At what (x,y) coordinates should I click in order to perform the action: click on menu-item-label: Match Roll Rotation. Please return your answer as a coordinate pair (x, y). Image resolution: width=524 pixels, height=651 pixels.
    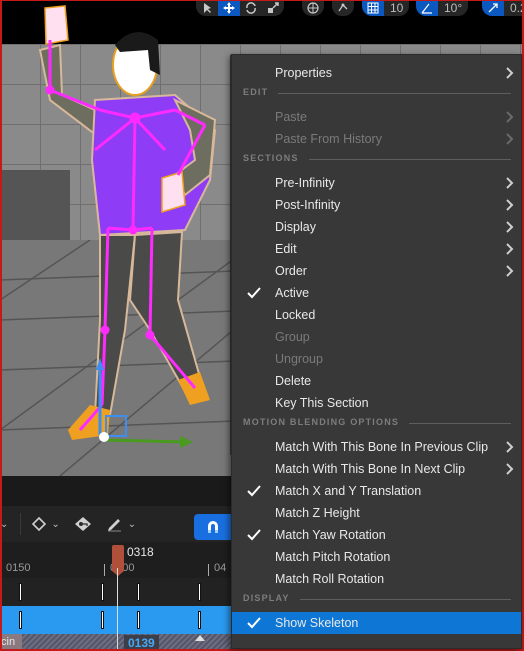
    Looking at the image, I should click on (330, 579).